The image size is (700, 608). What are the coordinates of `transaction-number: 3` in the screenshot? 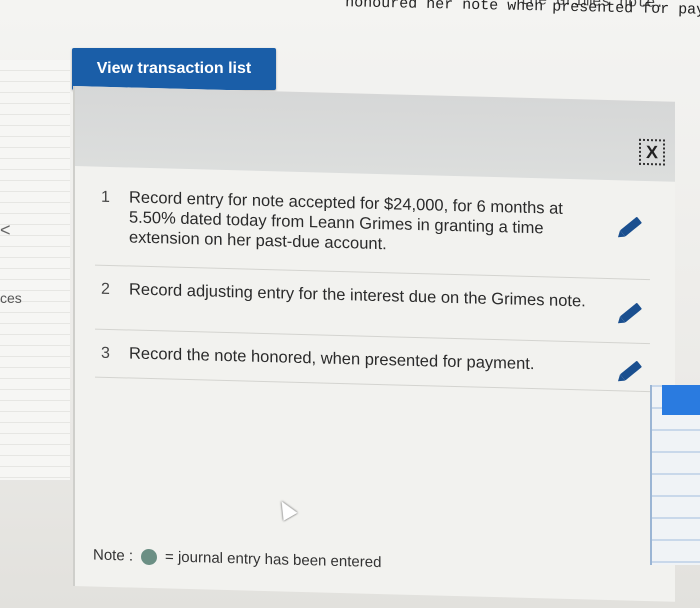 It's located at (105, 353).